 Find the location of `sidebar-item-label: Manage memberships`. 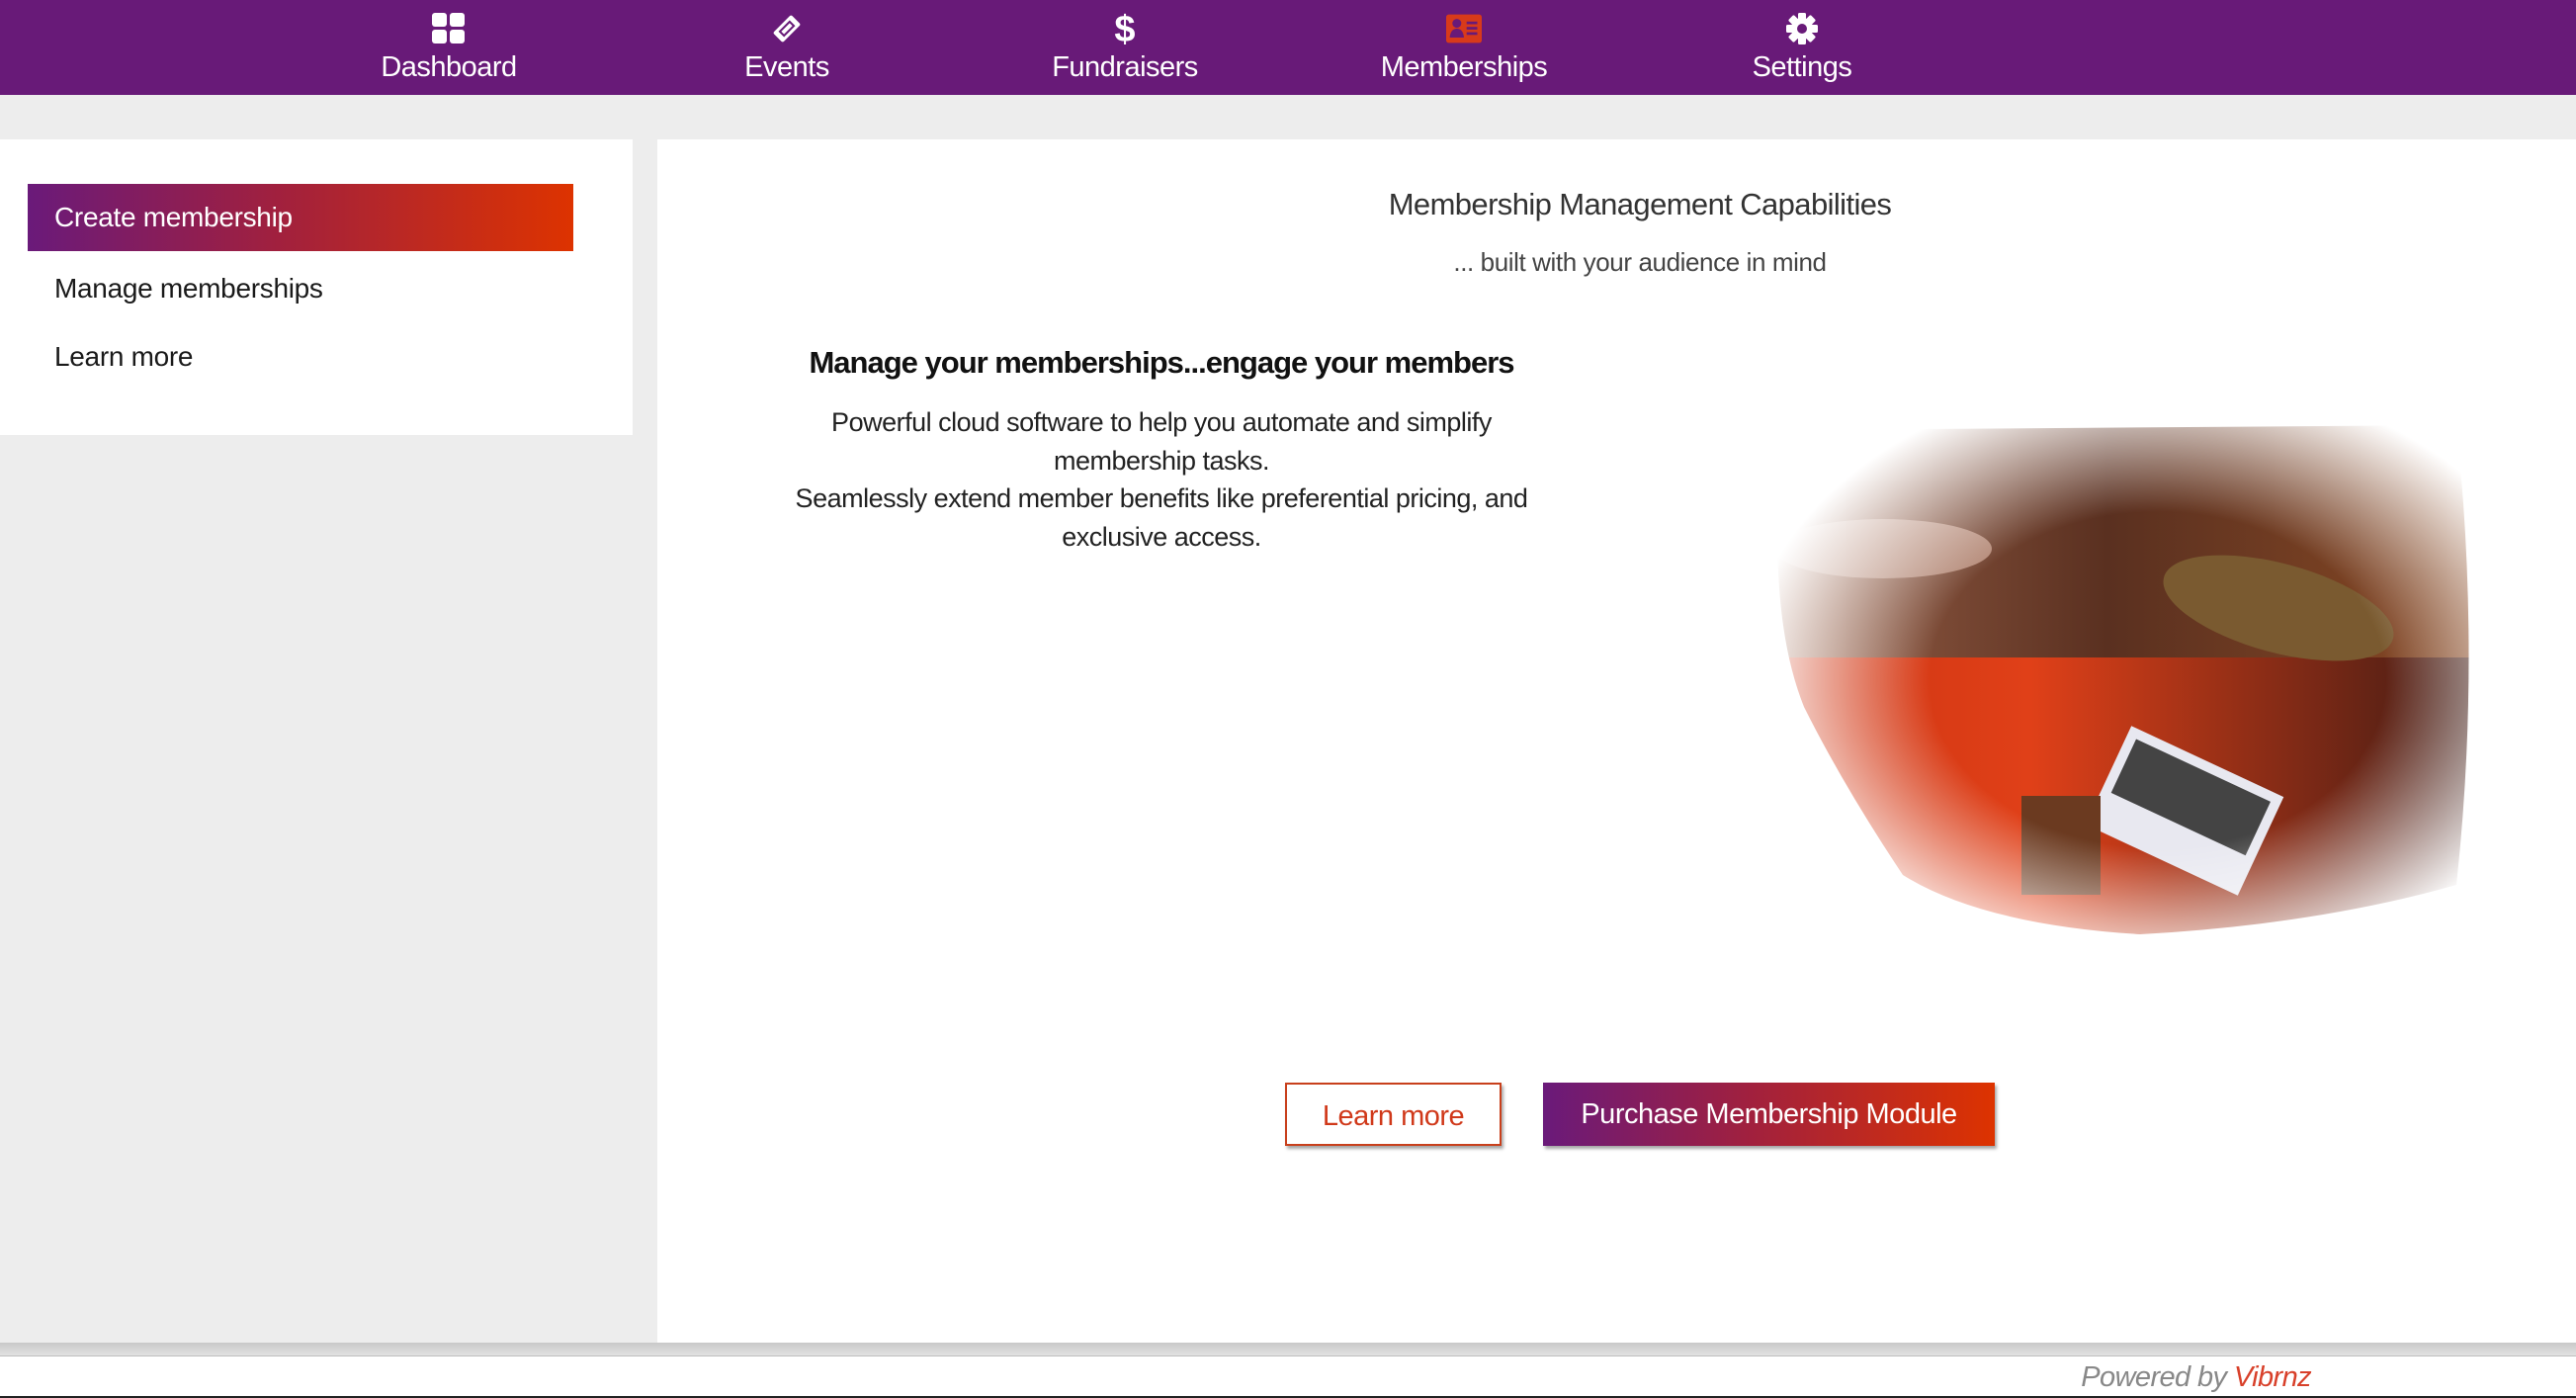

sidebar-item-label: Manage memberships is located at coordinates (188, 289).